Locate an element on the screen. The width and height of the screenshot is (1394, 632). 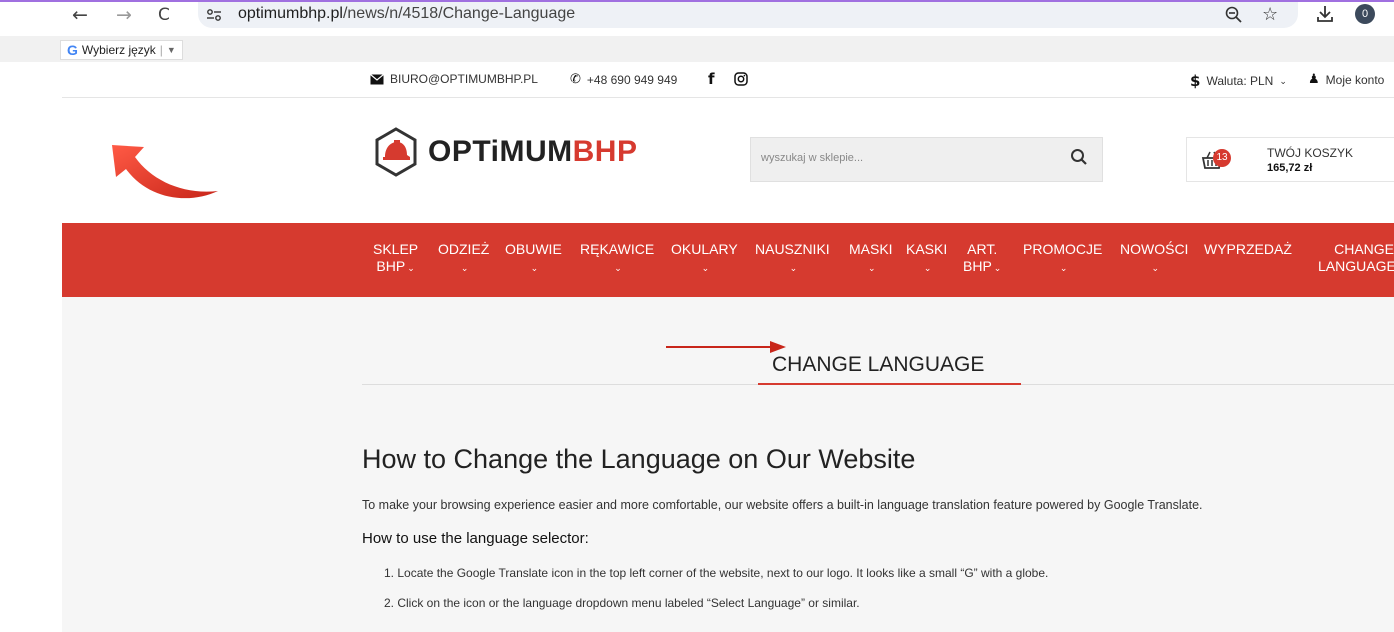
menu-caret is located at coordinates (156, 221).